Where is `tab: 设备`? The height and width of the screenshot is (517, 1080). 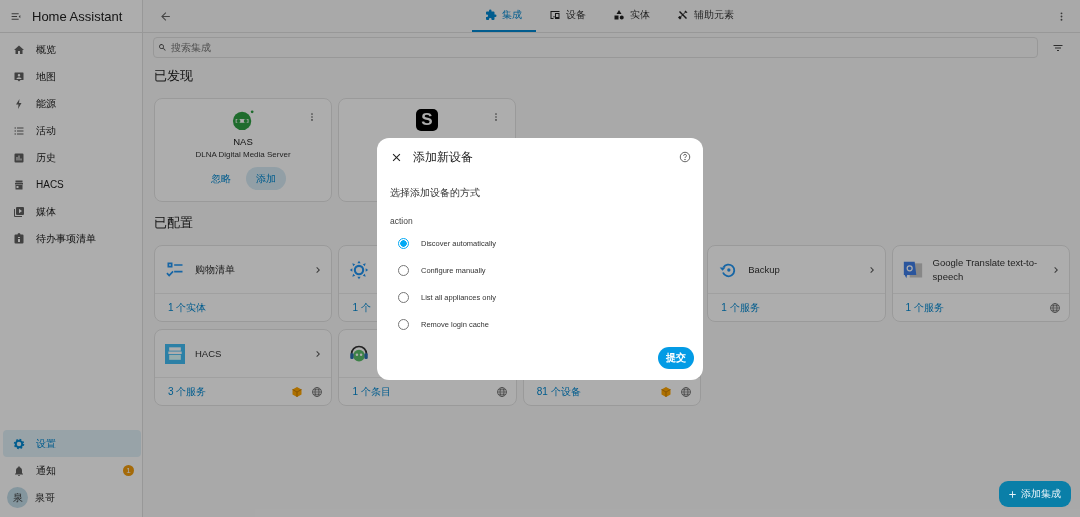 tab: 设备 is located at coordinates (568, 16).